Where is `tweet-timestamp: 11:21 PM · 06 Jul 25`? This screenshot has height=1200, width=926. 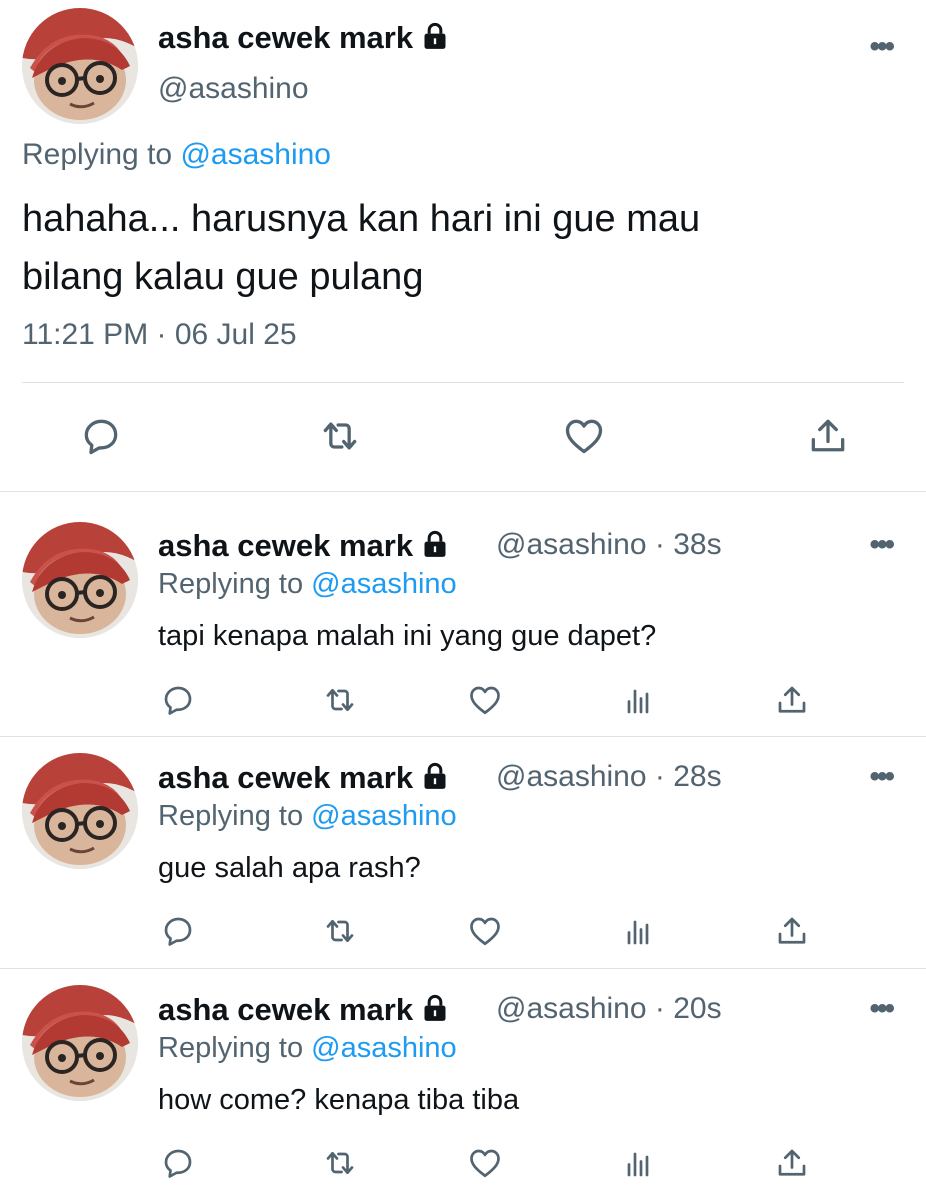
tweet-timestamp: 11:21 PM · 06 Jul 25 is located at coordinates (159, 335).